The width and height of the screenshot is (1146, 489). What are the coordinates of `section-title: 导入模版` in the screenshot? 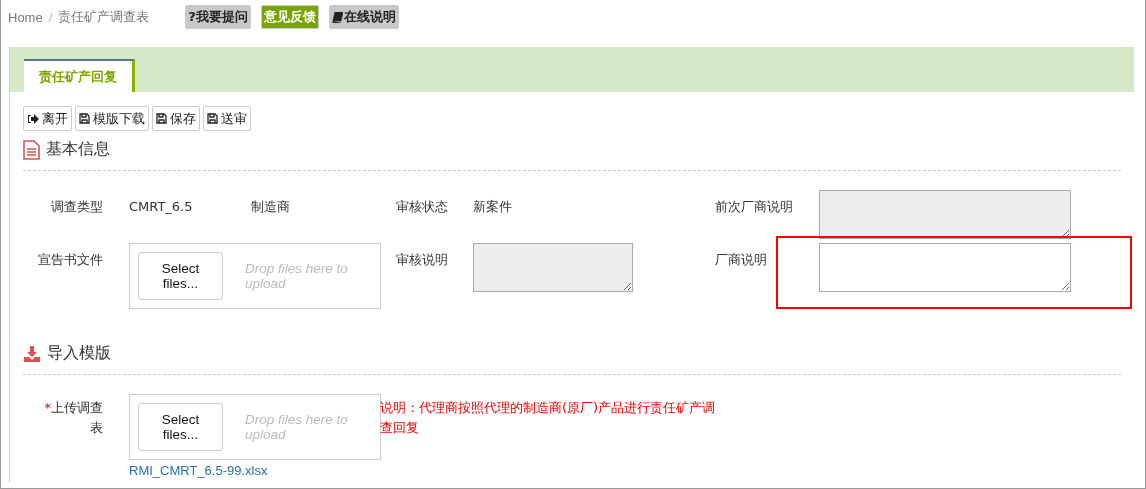 It's located at (79, 353).